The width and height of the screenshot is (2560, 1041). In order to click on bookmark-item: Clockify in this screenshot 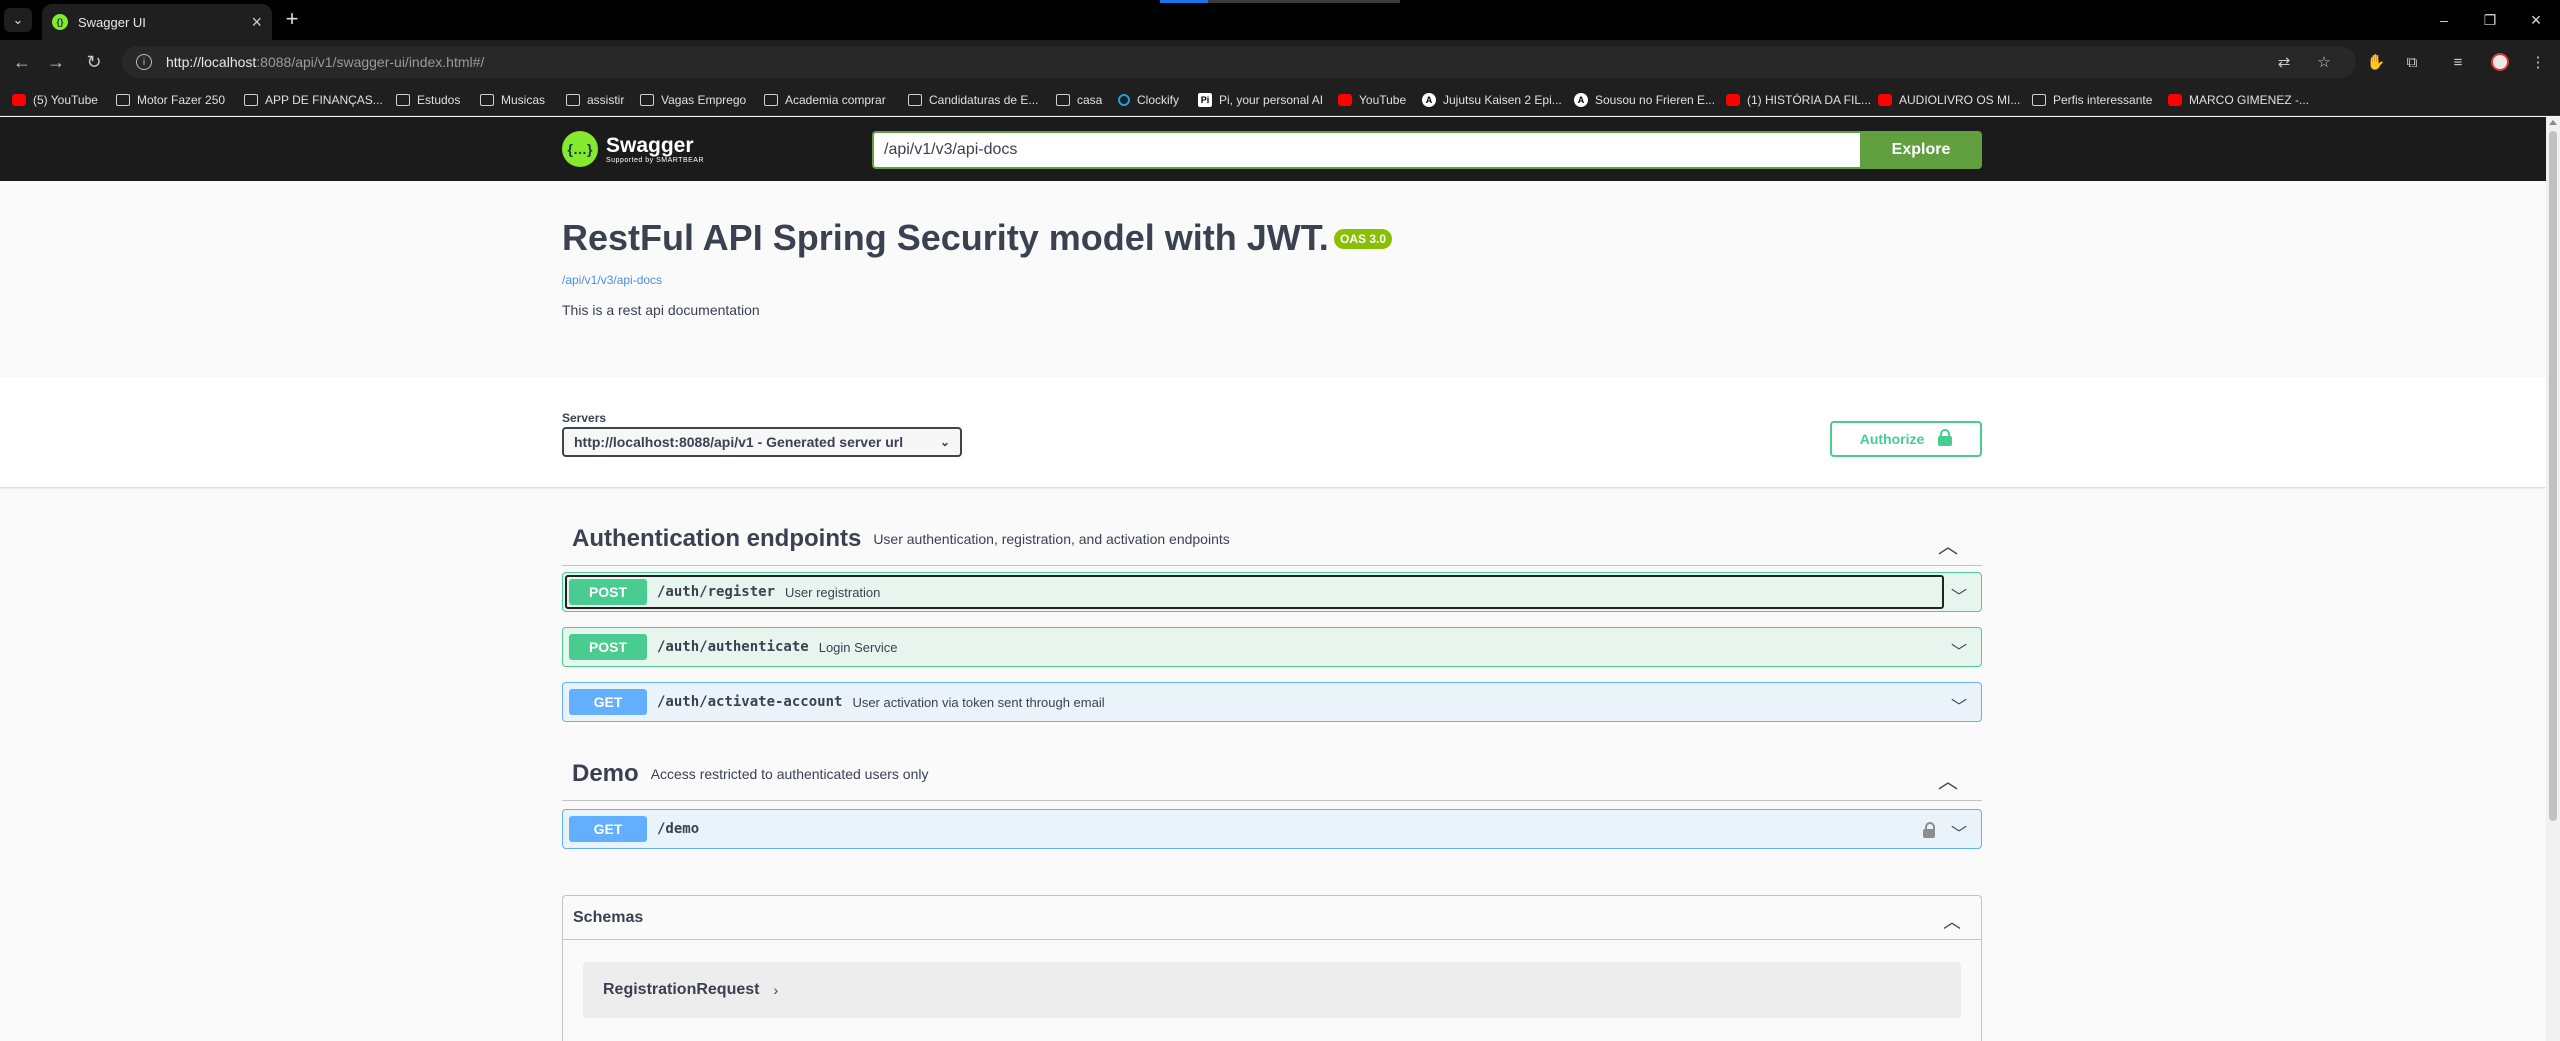, I will do `click(1148, 100)`.